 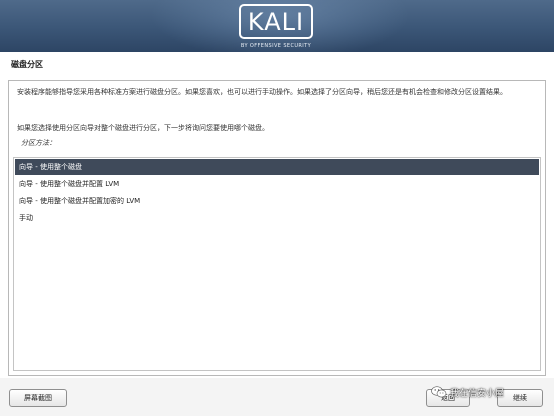 I want to click on kali-banner: KALI BY OFFENSIVE SECURITY, so click(x=277, y=26).